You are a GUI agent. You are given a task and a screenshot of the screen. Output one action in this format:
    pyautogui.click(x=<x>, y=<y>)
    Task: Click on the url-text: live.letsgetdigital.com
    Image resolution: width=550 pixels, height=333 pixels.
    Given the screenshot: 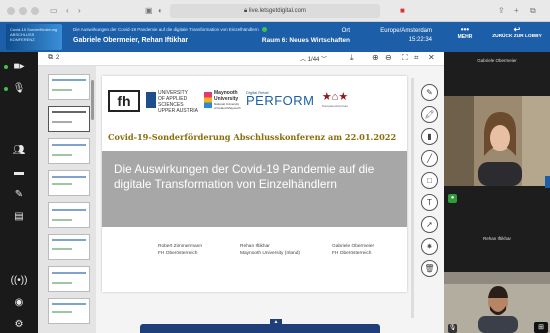 What is the action you would take?
    pyautogui.click(x=277, y=11)
    